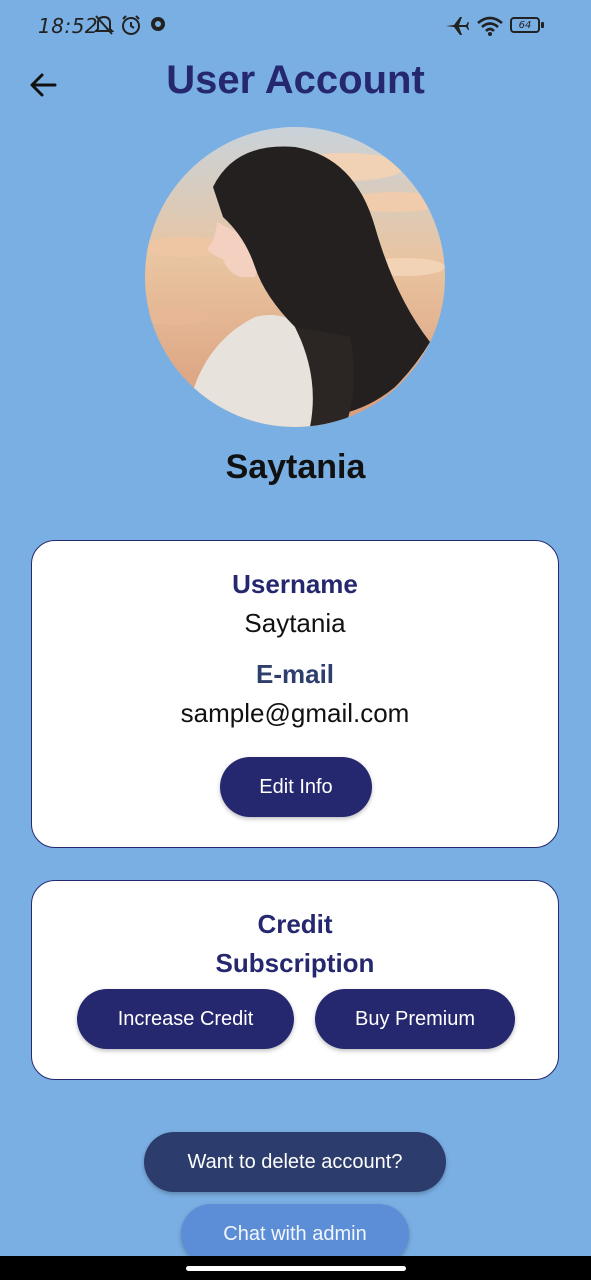 The width and height of the screenshot is (591, 1280). I want to click on battery-icon: 64, so click(525, 25).